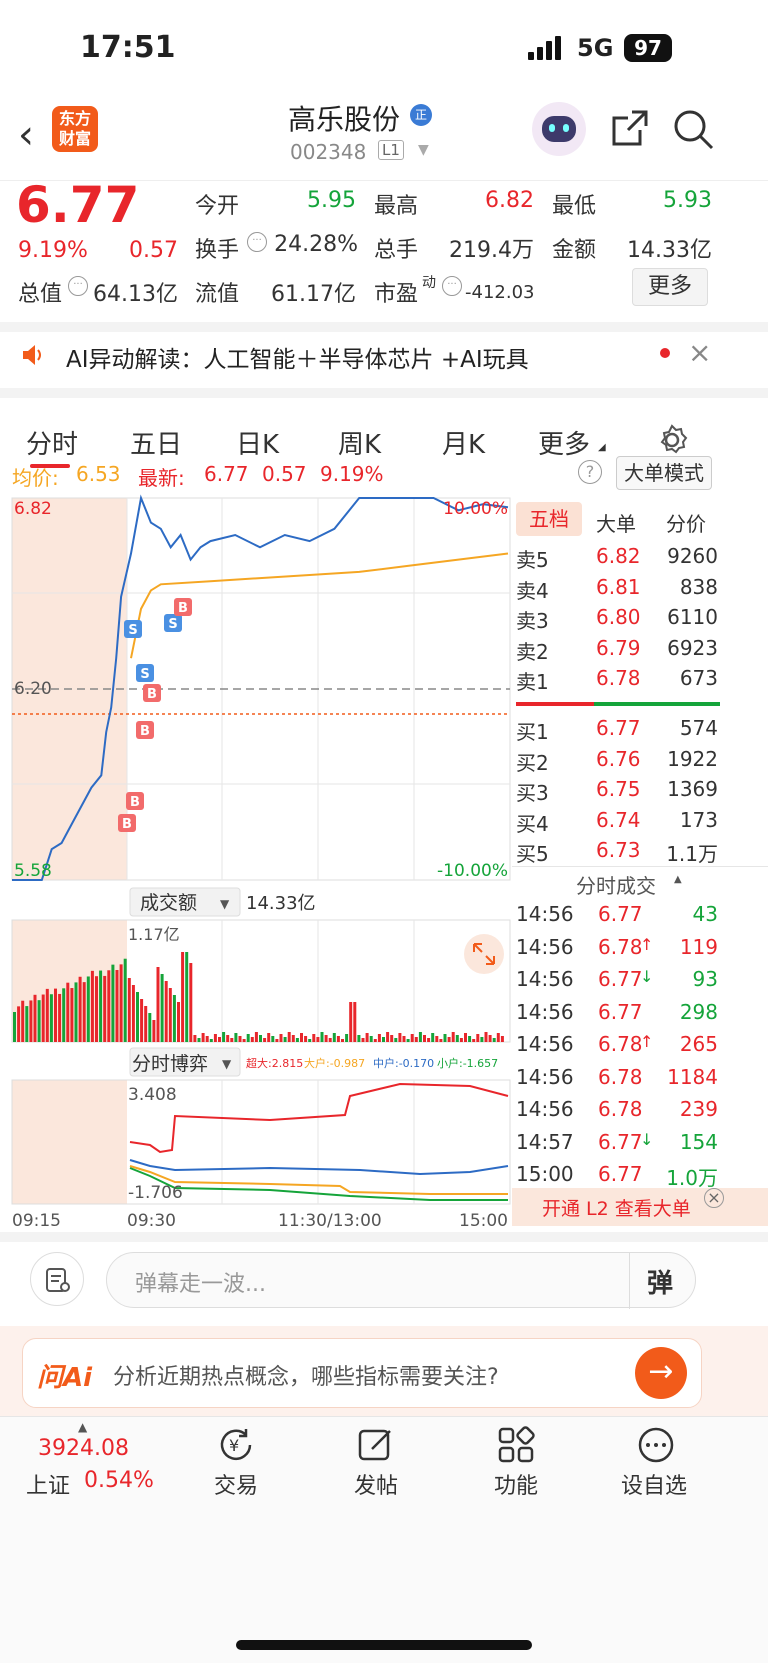 Image resolution: width=768 pixels, height=1663 pixels. Describe the element at coordinates (640, 649) in the screenshot. I see `ask-row: 卖2 6.79 6923` at that location.